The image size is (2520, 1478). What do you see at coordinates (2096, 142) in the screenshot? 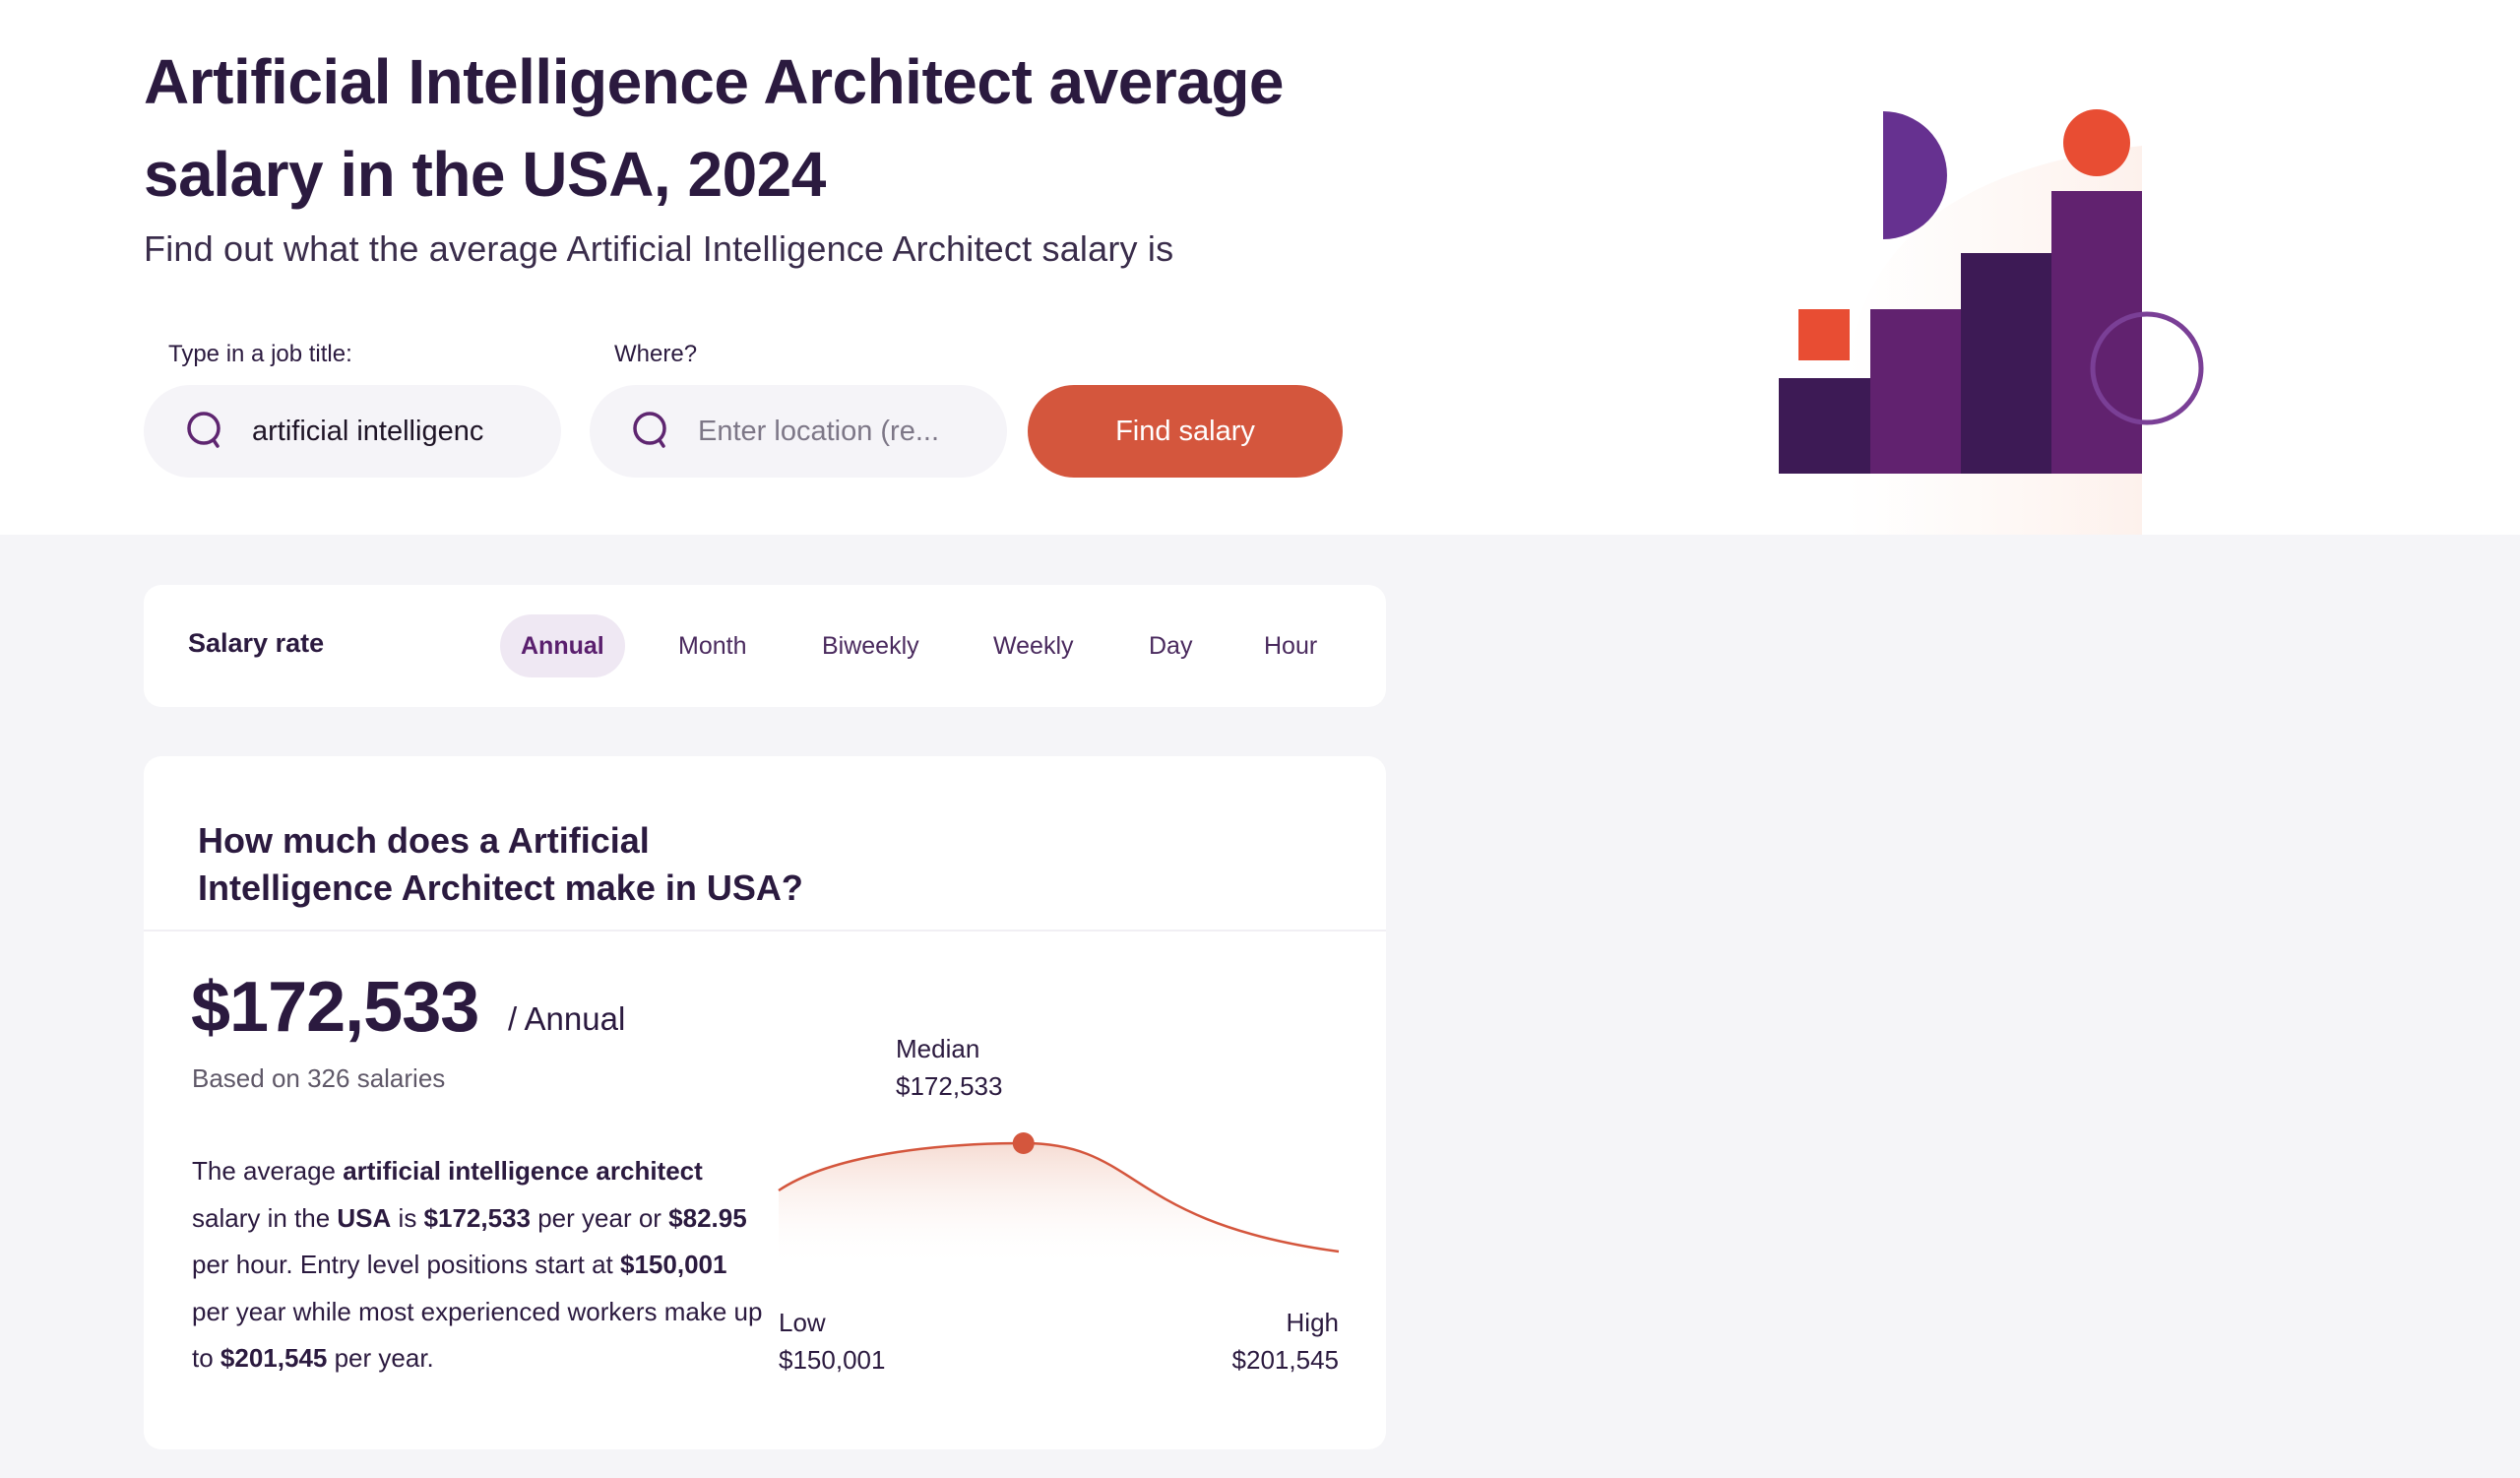
I see `orange-circle-shape` at bounding box center [2096, 142].